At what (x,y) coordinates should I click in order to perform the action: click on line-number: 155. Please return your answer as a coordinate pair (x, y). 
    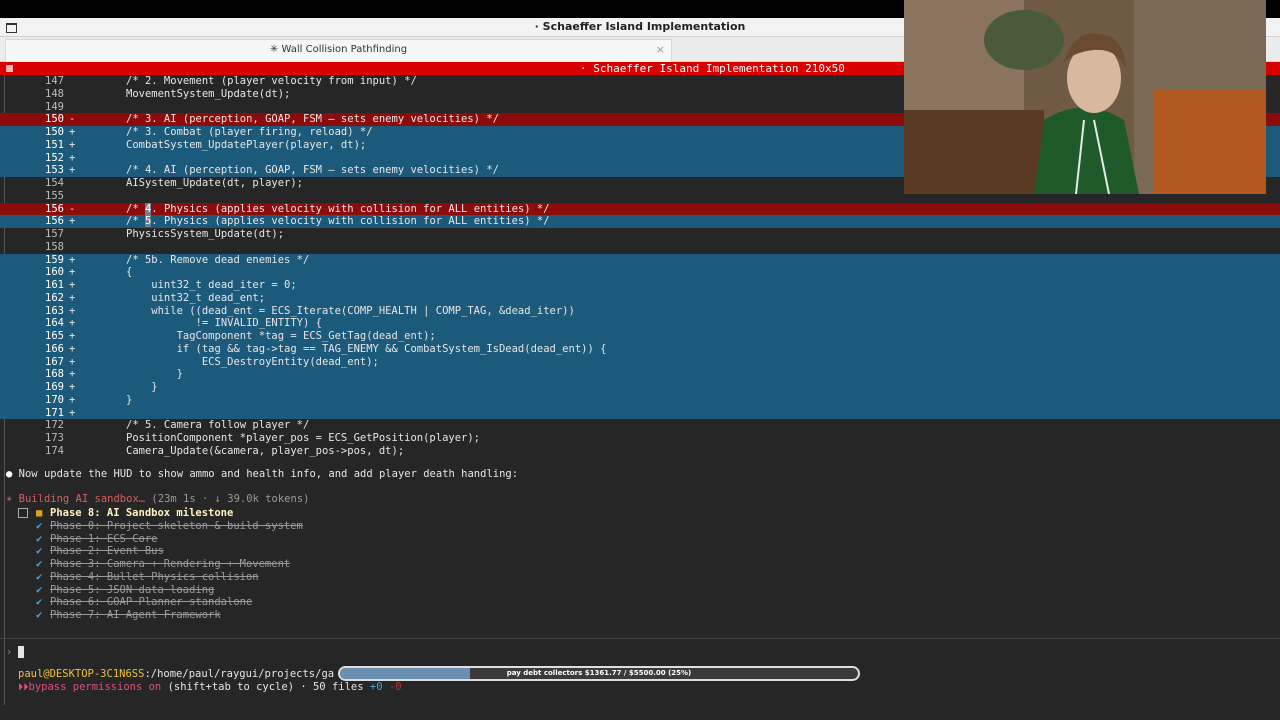
    Looking at the image, I should click on (54, 195).